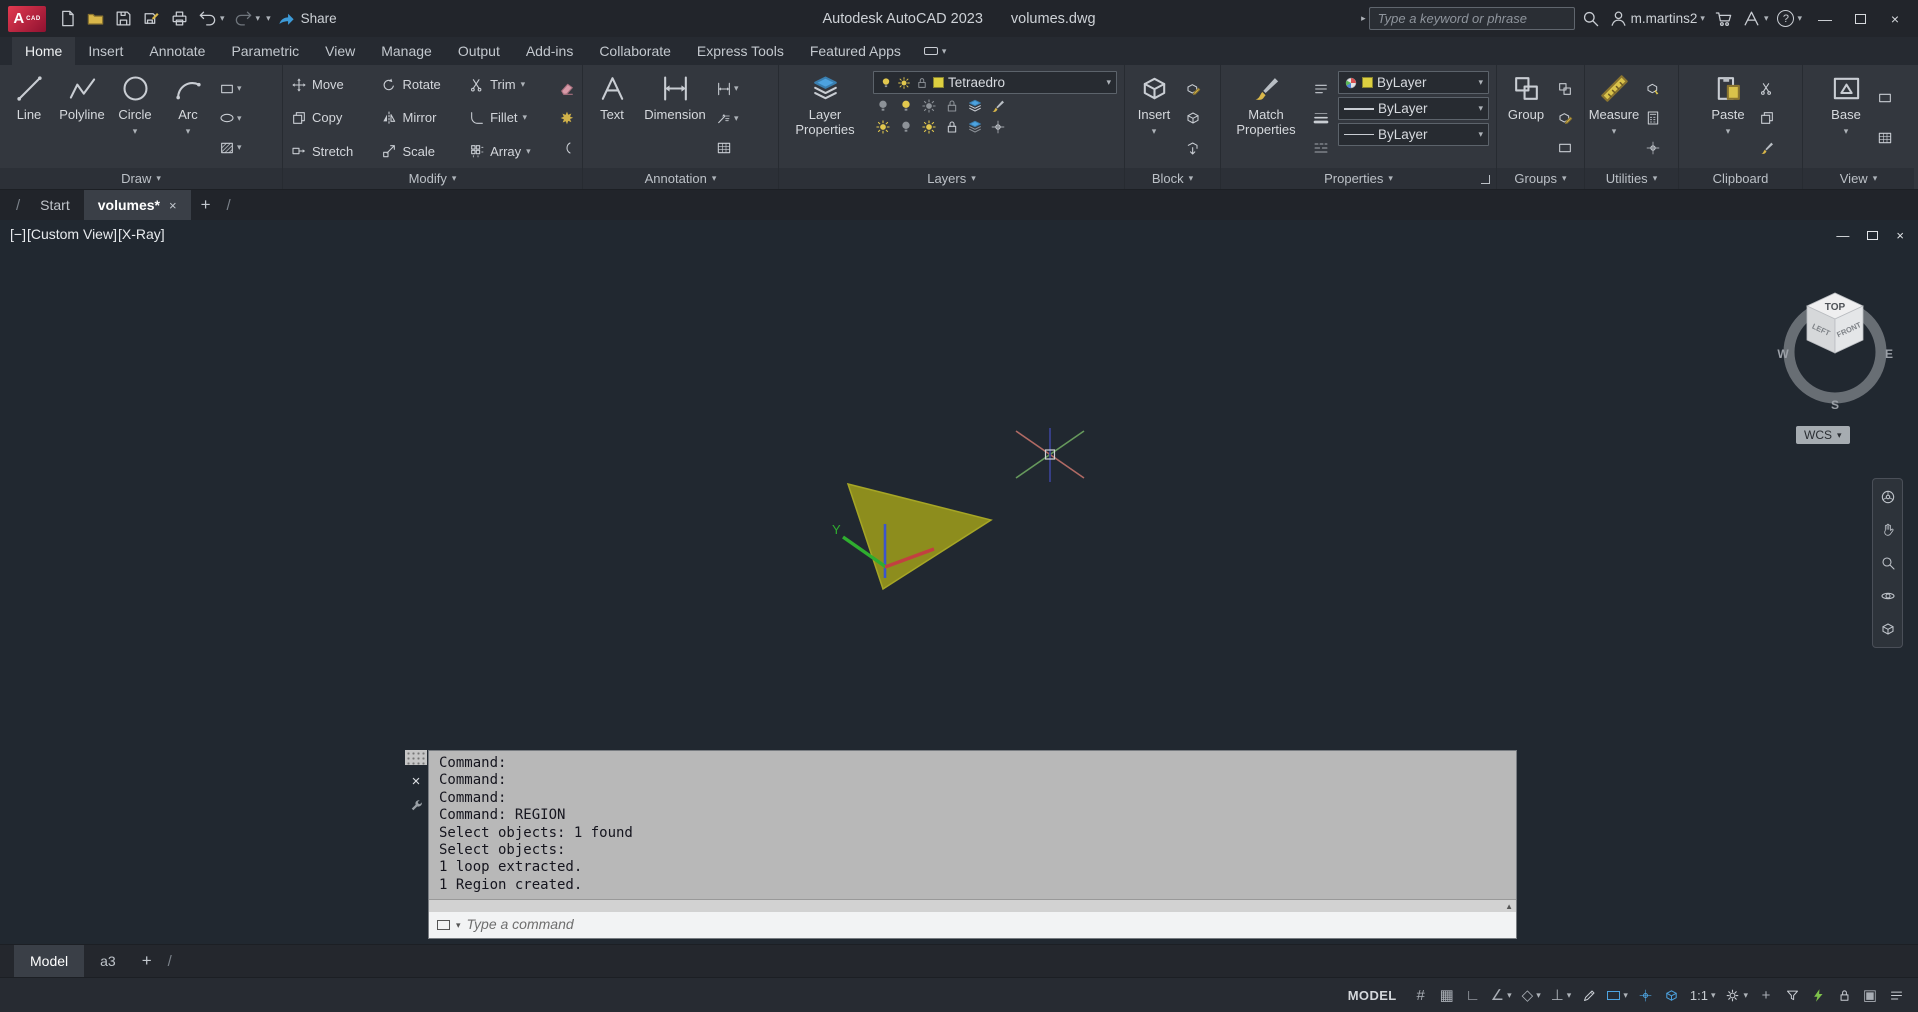 The height and width of the screenshot is (1012, 1918). What do you see at coordinates (1703, 995) in the screenshot?
I see `annotation-scale-button: 1:1 ▾` at bounding box center [1703, 995].